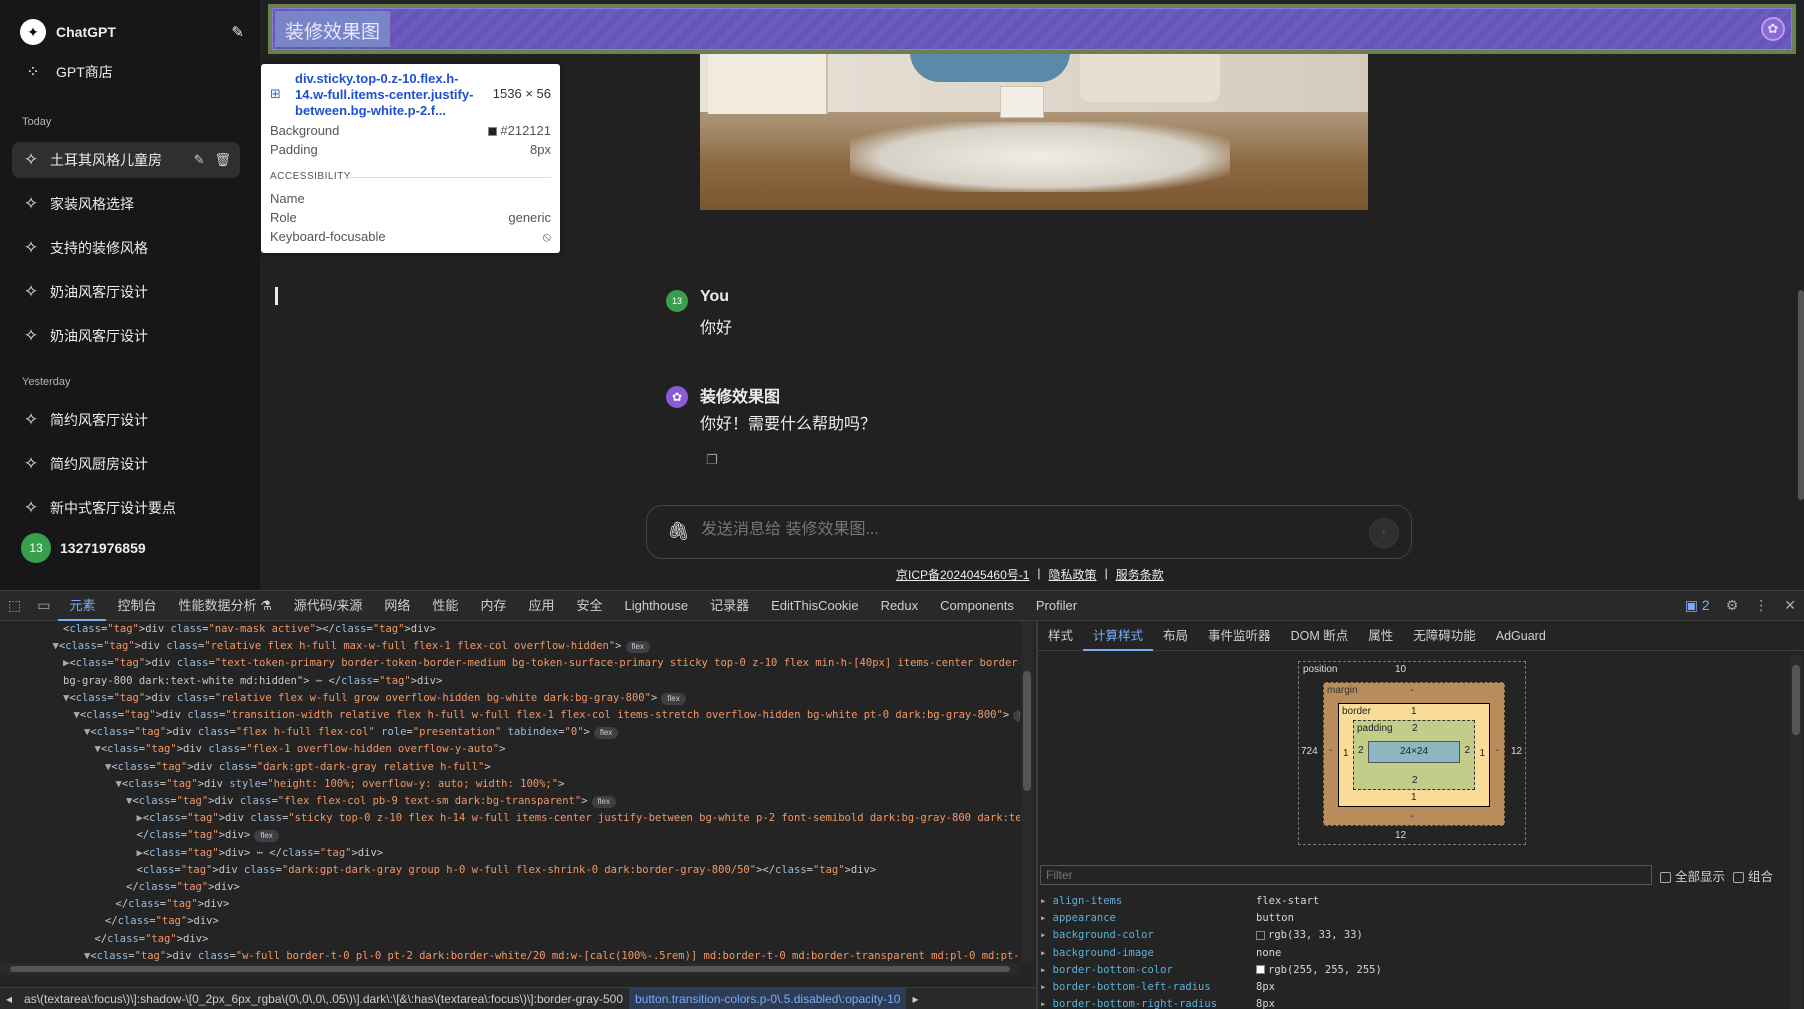 This screenshot has width=1804, height=1009. Describe the element at coordinates (1410, 901) in the screenshot. I see `computed-property: align-itemsflex-start` at that location.